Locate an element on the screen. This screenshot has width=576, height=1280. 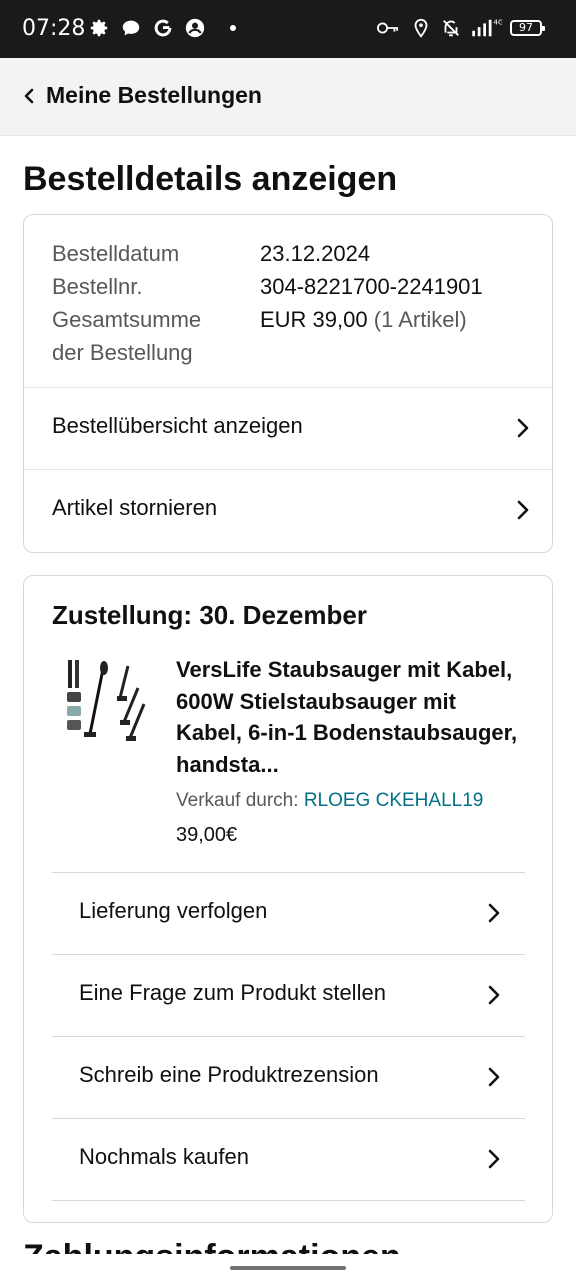
order-total-amount: EUR 39,00 is located at coordinates (314, 319).